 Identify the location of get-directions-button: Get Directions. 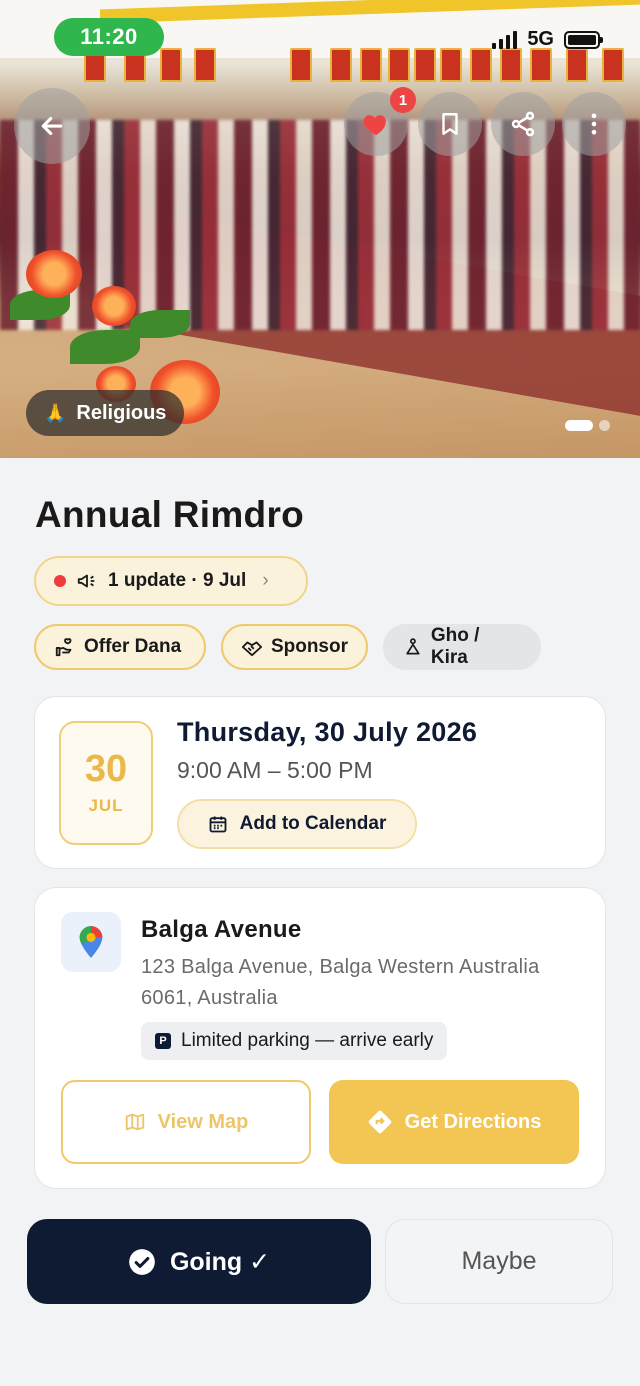
(454, 1122).